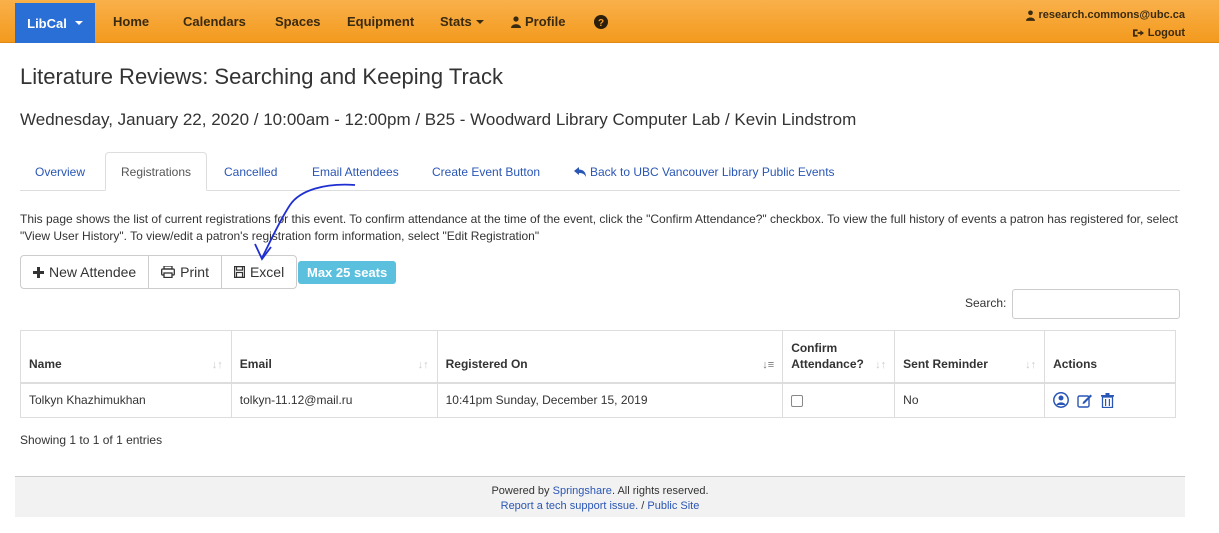 The image size is (1219, 533). Describe the element at coordinates (486, 171) in the screenshot. I see `tab-create-event-button: Create Event Button` at that location.